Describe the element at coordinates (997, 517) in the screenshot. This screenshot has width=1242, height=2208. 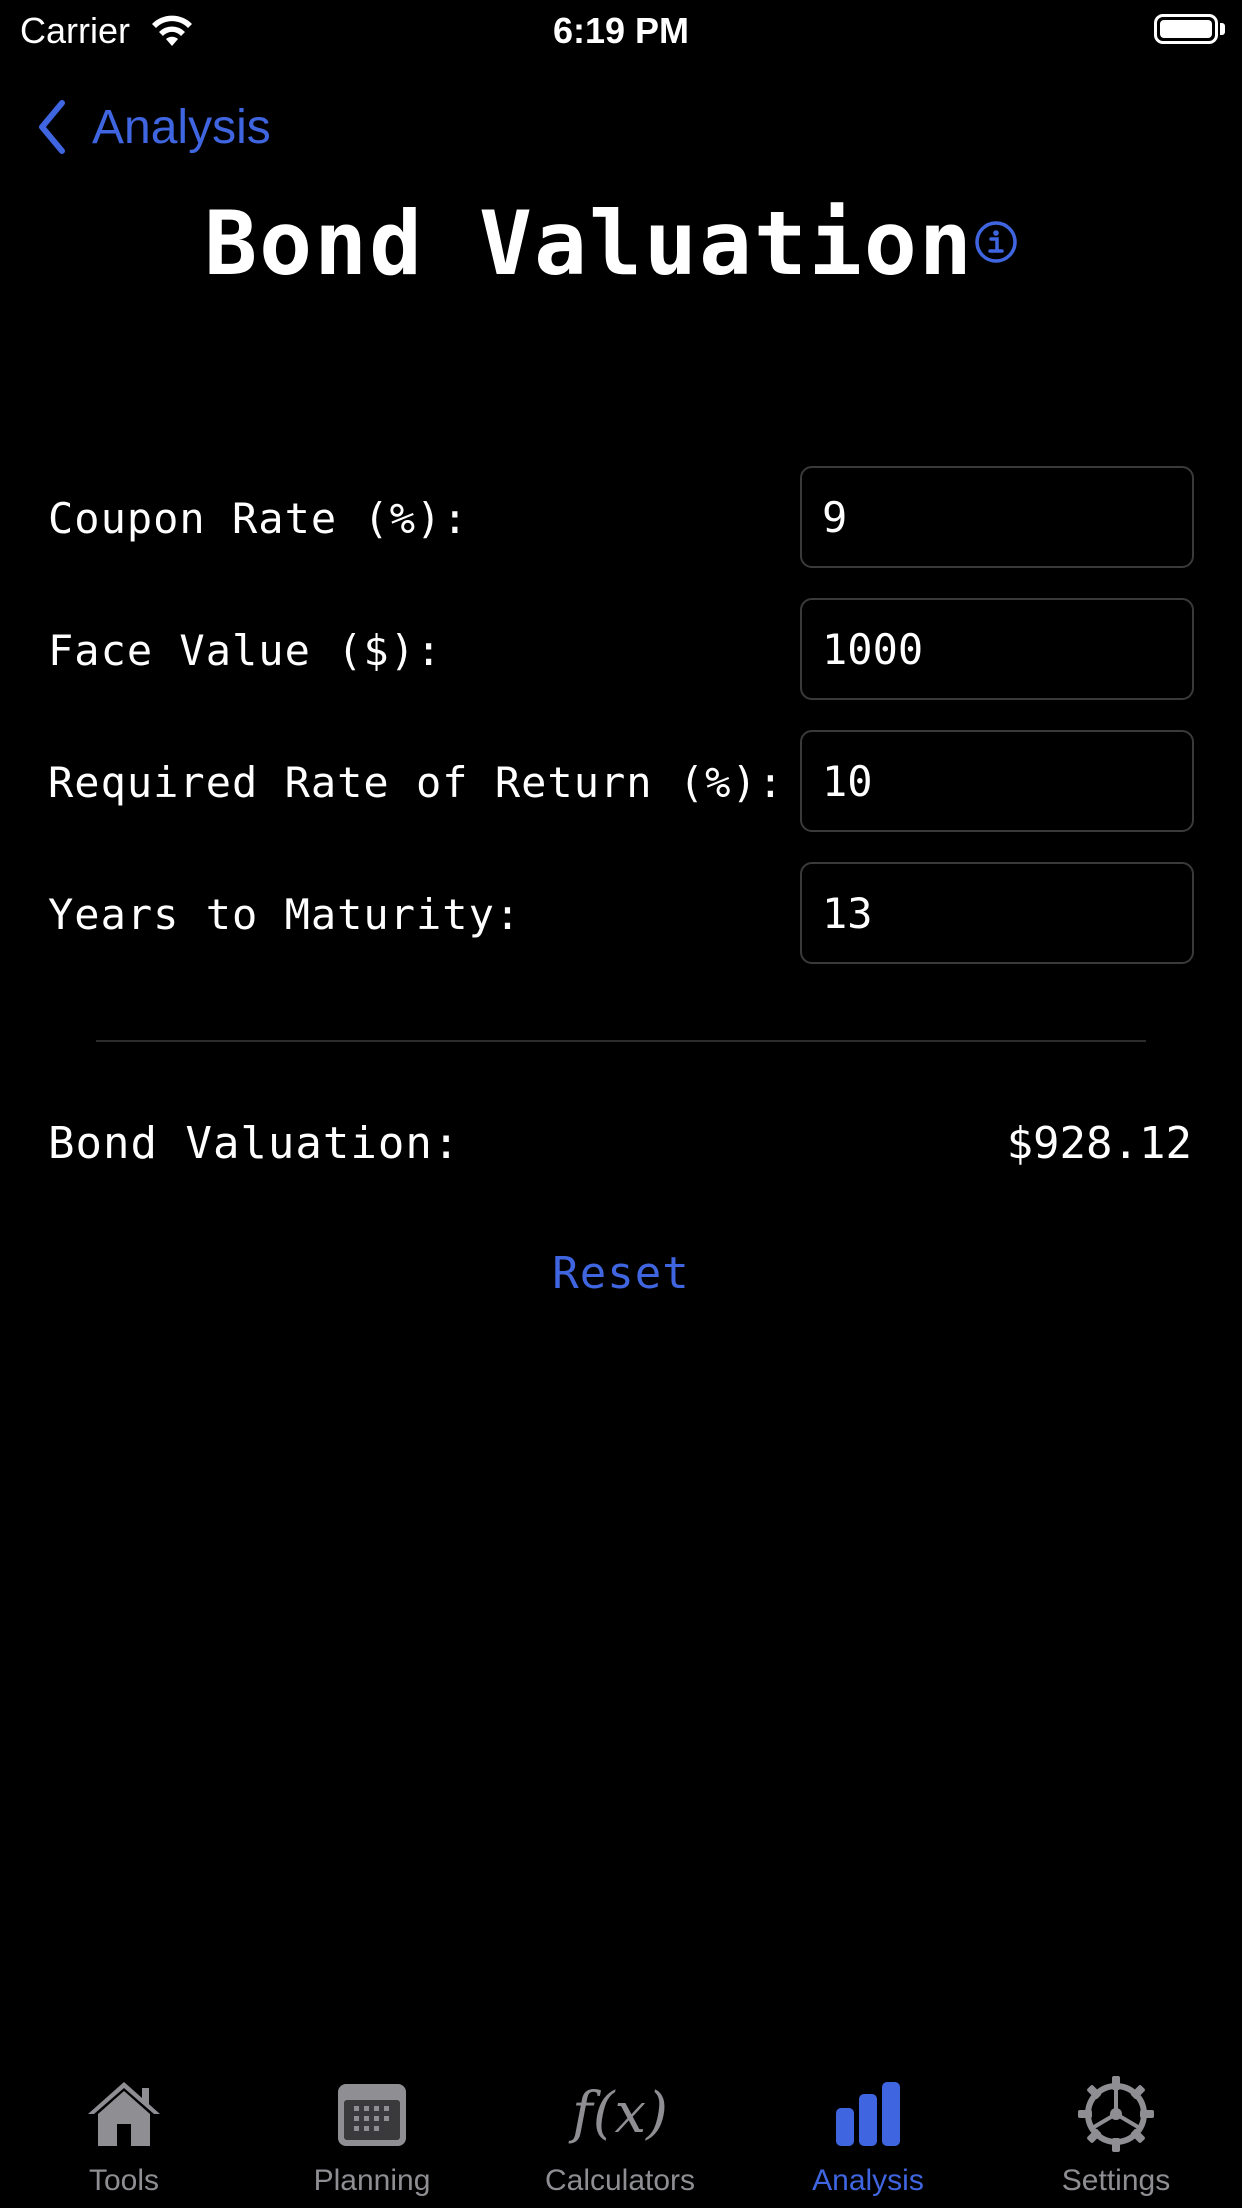
I see `coupon-rate-input` at that location.